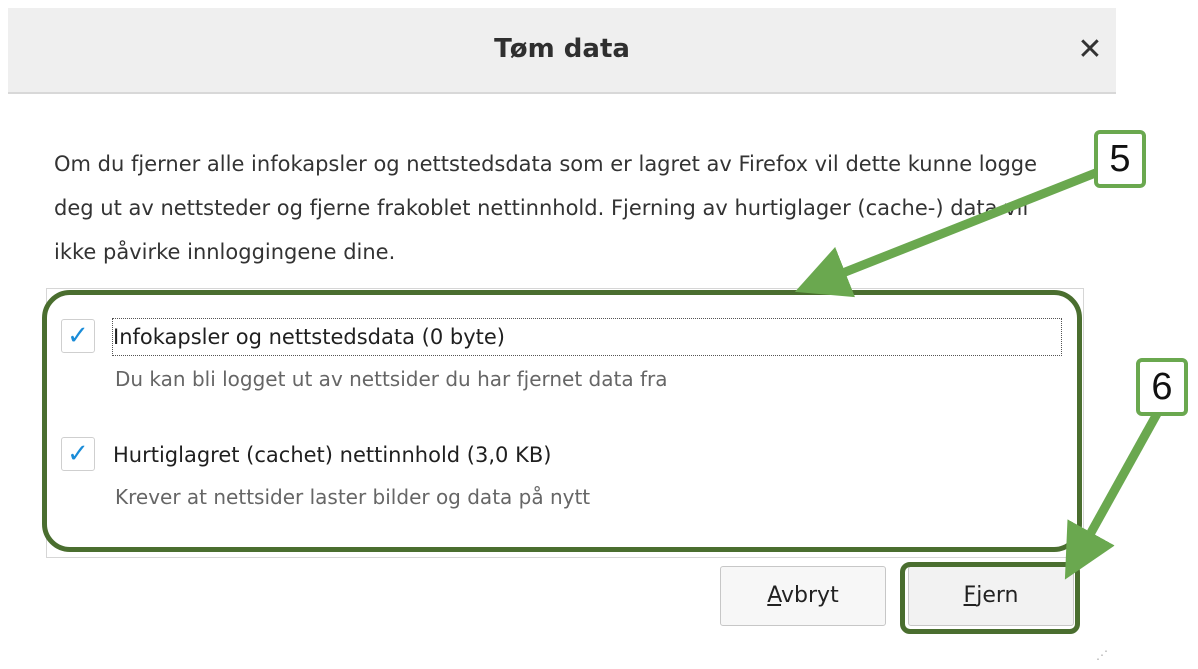 The height and width of the screenshot is (669, 1198). I want to click on annotation-step-5: 5, so click(1120, 159).